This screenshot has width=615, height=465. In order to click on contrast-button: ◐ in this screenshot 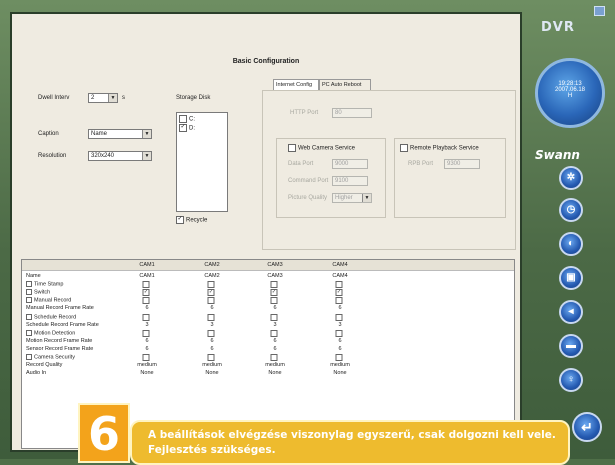, I will do `click(571, 244)`.